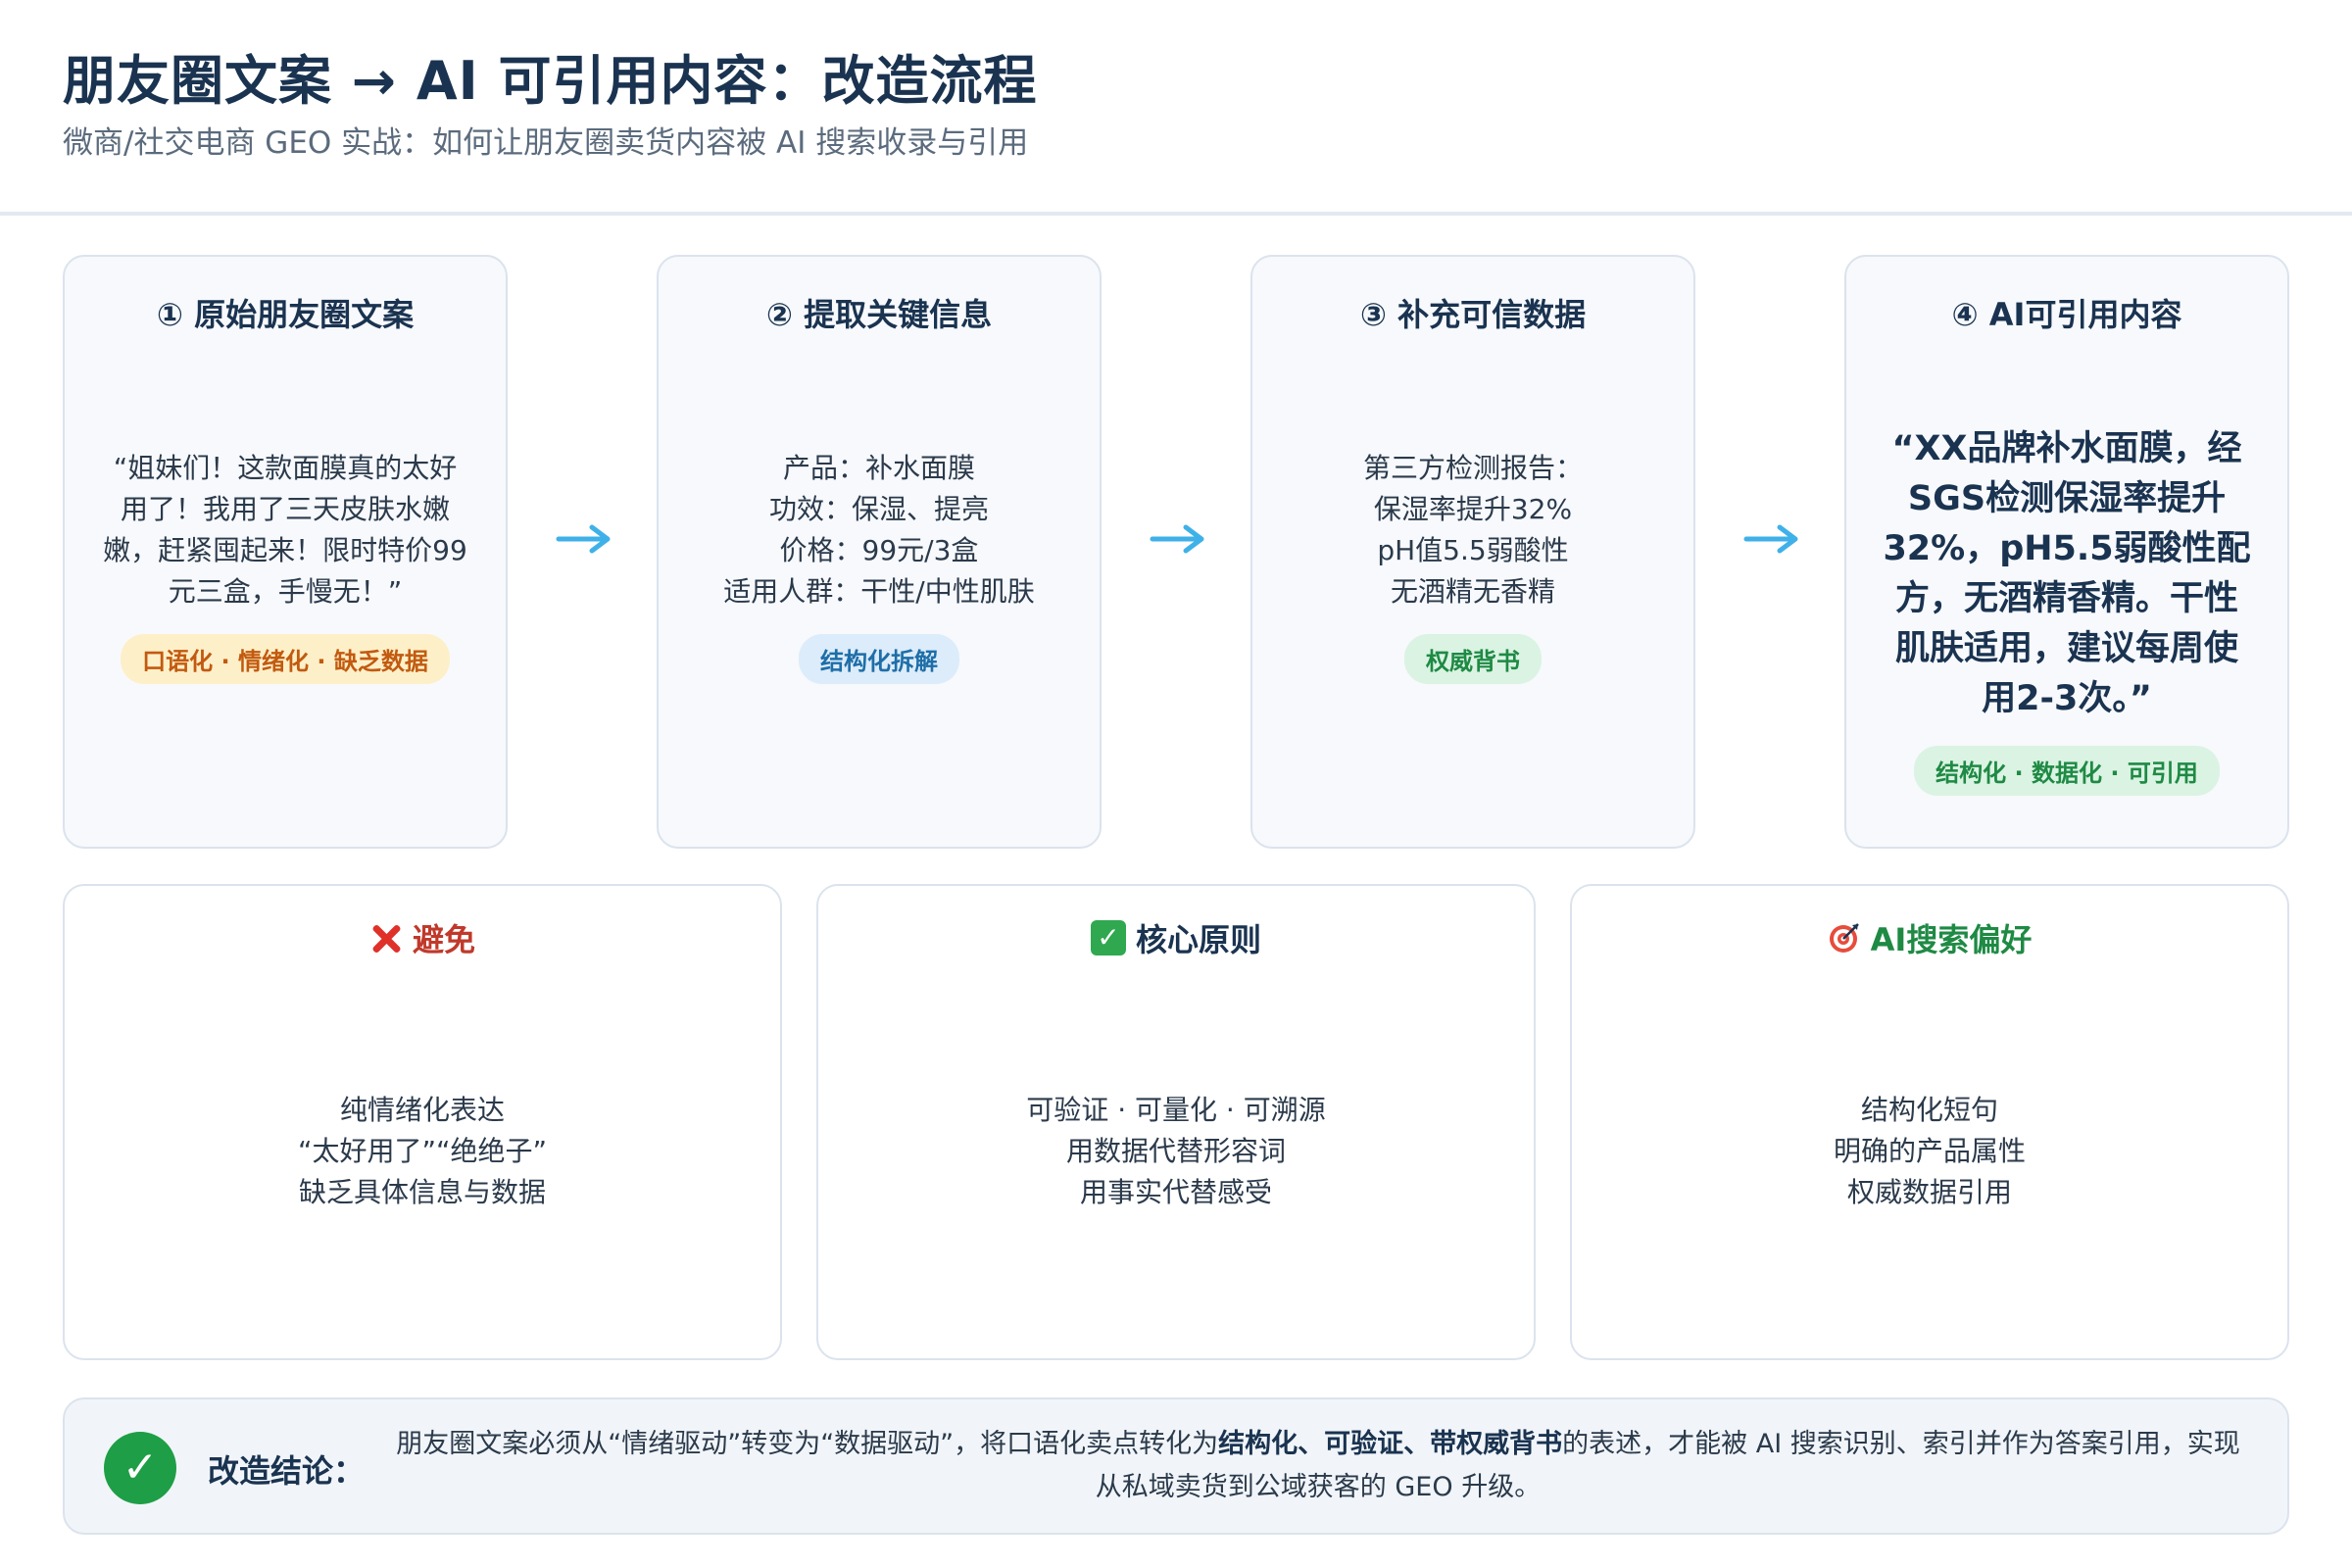  I want to click on step-tag: 口语化 · 情绪化 · 缺乏数据, so click(285, 658).